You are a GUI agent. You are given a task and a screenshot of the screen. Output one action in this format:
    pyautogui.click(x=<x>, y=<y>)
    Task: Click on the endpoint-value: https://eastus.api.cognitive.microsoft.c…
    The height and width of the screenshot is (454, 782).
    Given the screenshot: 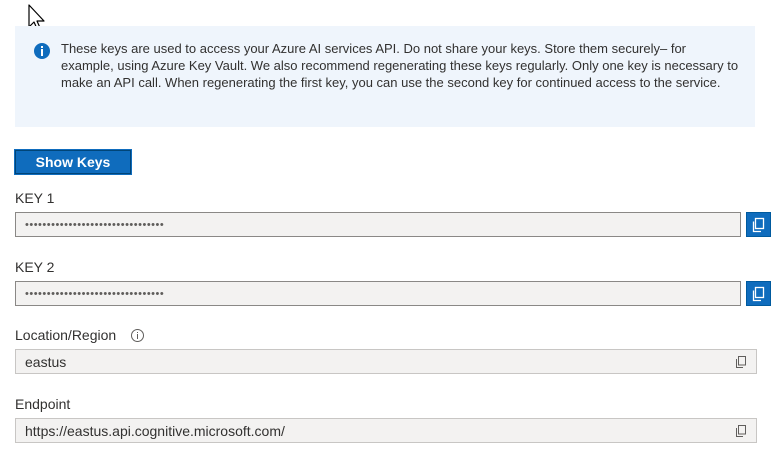 What is the action you would take?
    pyautogui.click(x=155, y=430)
    